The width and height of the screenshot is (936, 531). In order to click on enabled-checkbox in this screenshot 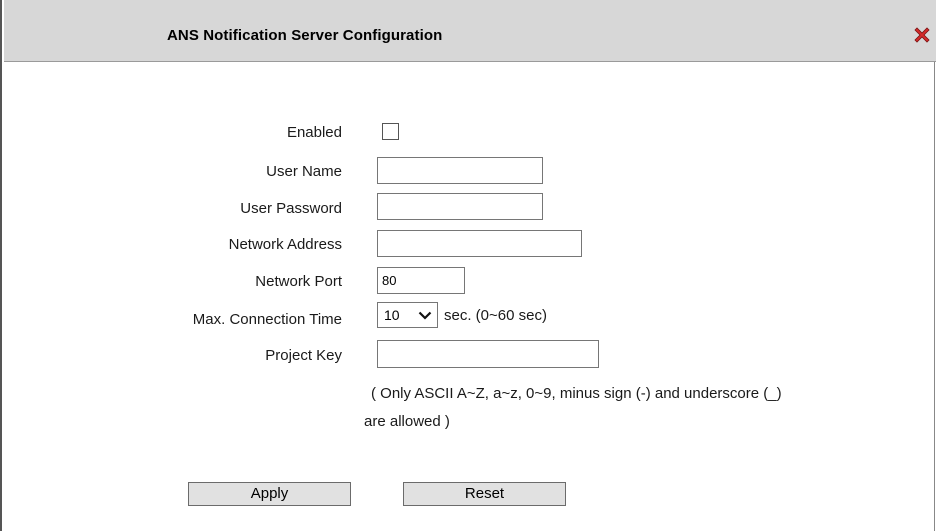, I will do `click(390, 131)`.